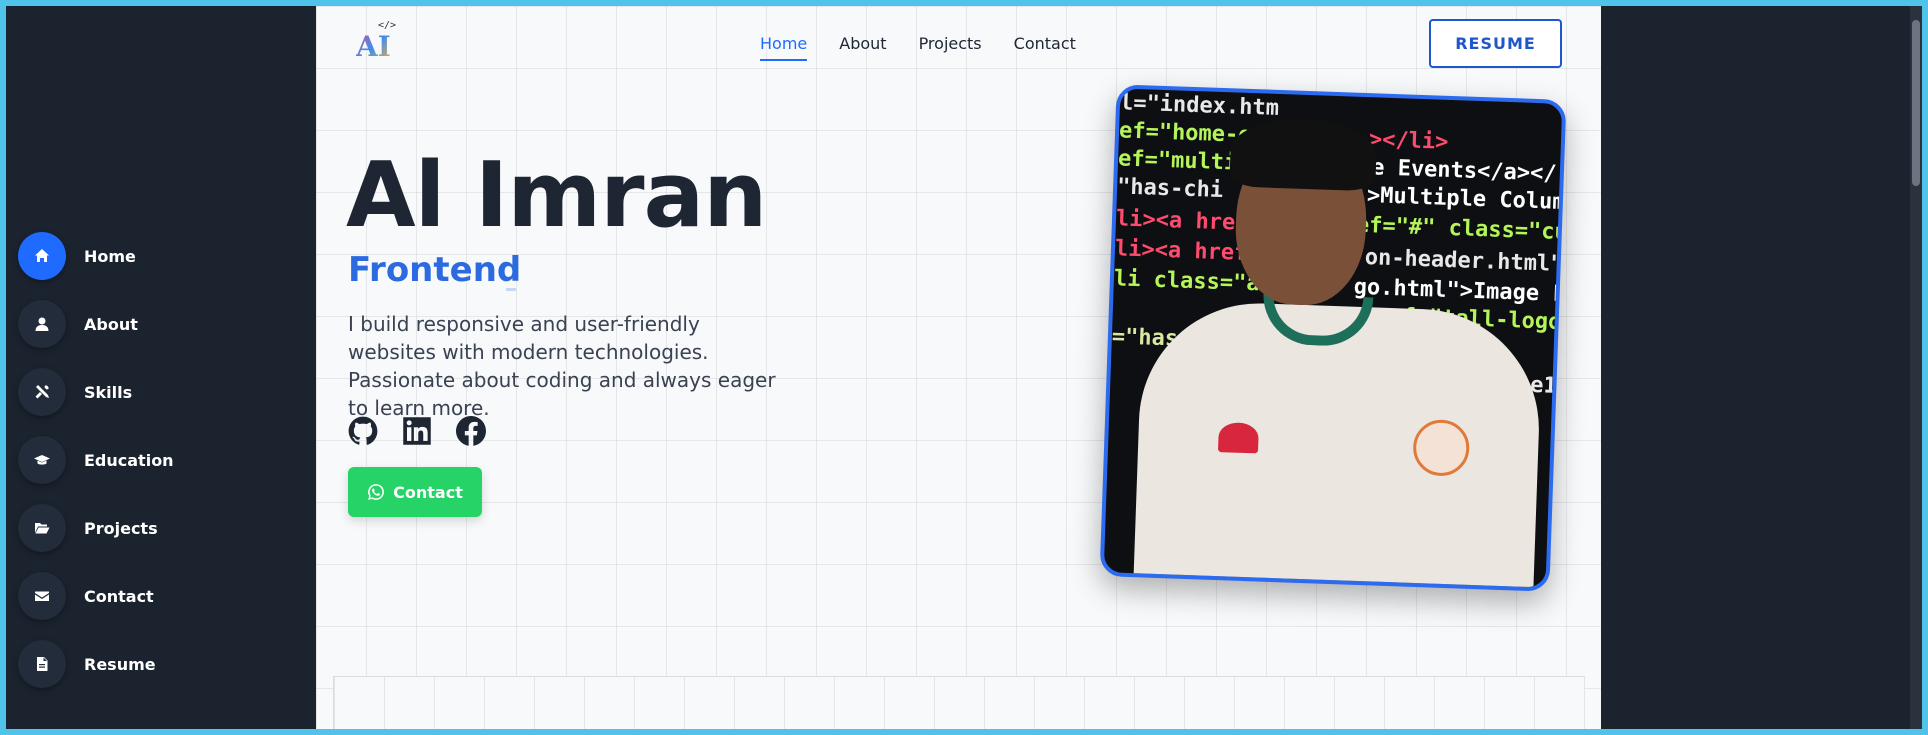  Describe the element at coordinates (42, 392) in the screenshot. I see `tools-icon` at that location.